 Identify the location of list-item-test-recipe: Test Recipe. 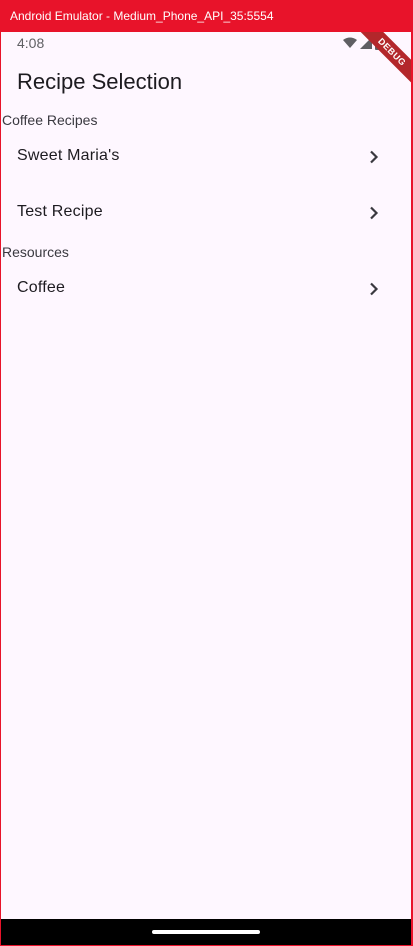
(206, 214).